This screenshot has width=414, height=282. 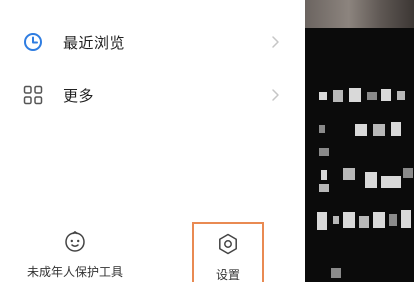 I want to click on settings-label: 设置, so click(x=227, y=275).